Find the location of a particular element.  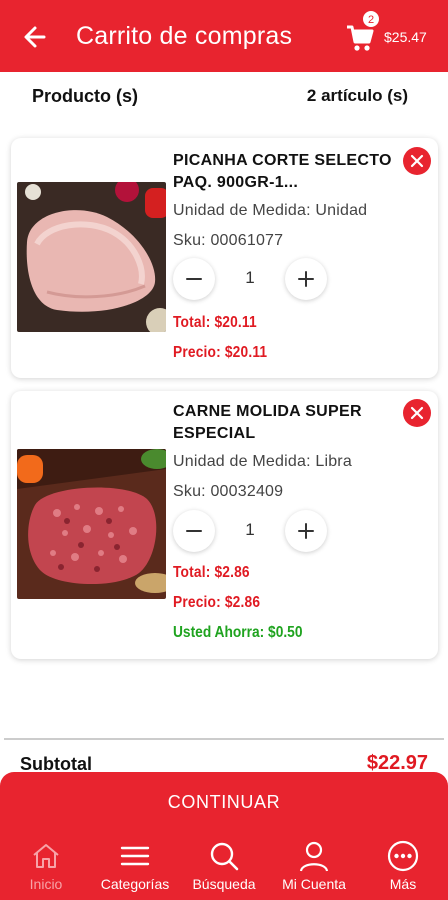

item-price: Precio: $2.86 is located at coordinates (217, 602).